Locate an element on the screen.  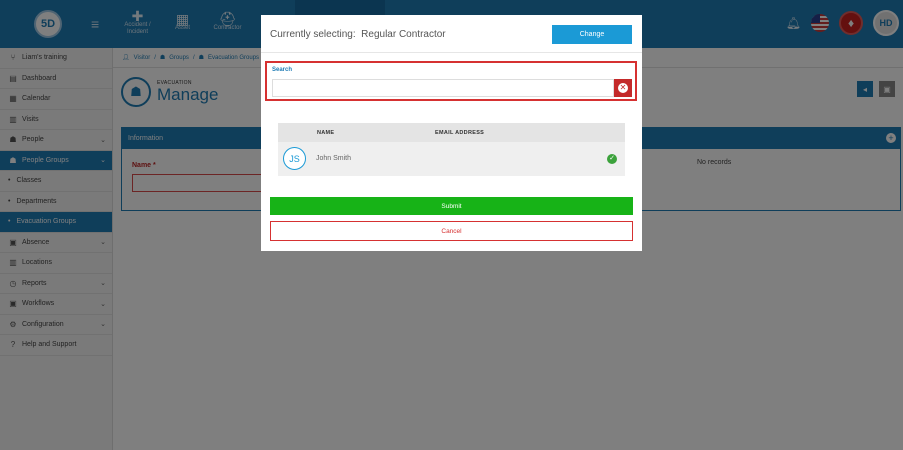
table-row: JS John Smith ✓ is located at coordinates (451, 159).